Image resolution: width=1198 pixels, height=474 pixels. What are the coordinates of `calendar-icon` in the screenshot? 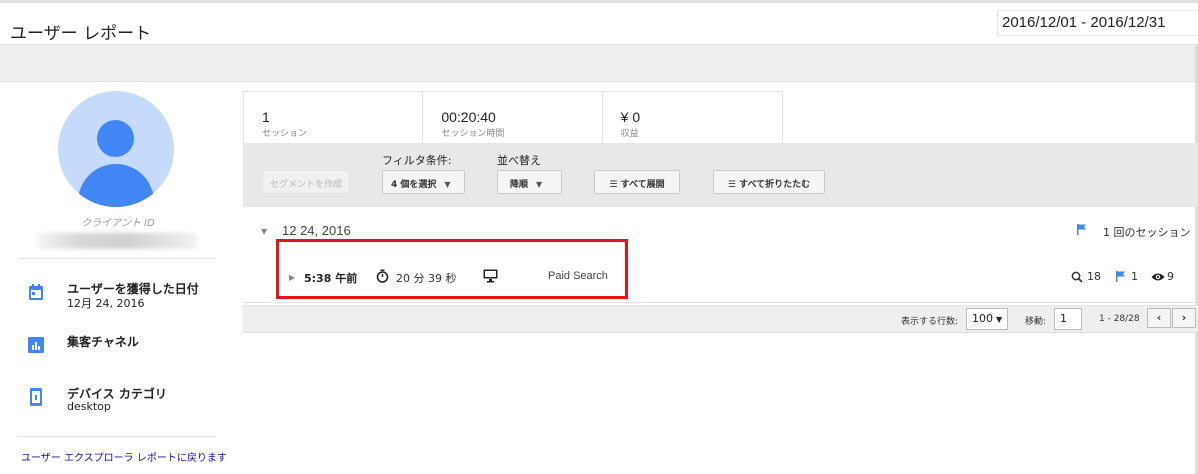 It's located at (36, 292).